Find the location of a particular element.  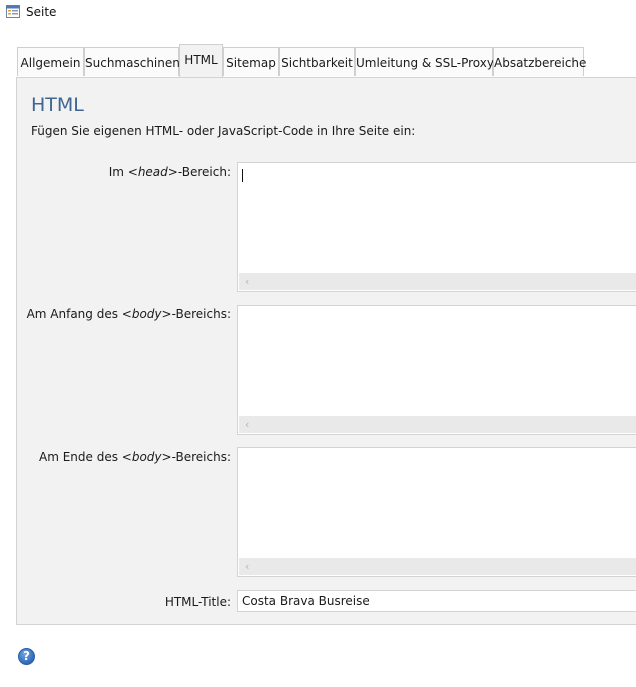

tab-html: HTML is located at coordinates (201, 60).